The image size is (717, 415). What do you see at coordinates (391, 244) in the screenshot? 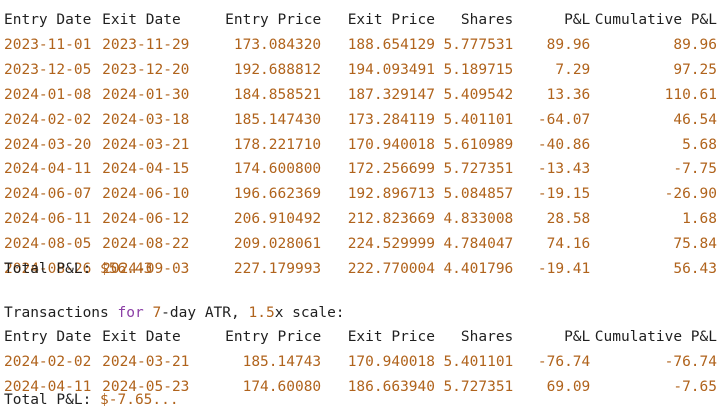
I see `exit-price: 224.529999` at bounding box center [391, 244].